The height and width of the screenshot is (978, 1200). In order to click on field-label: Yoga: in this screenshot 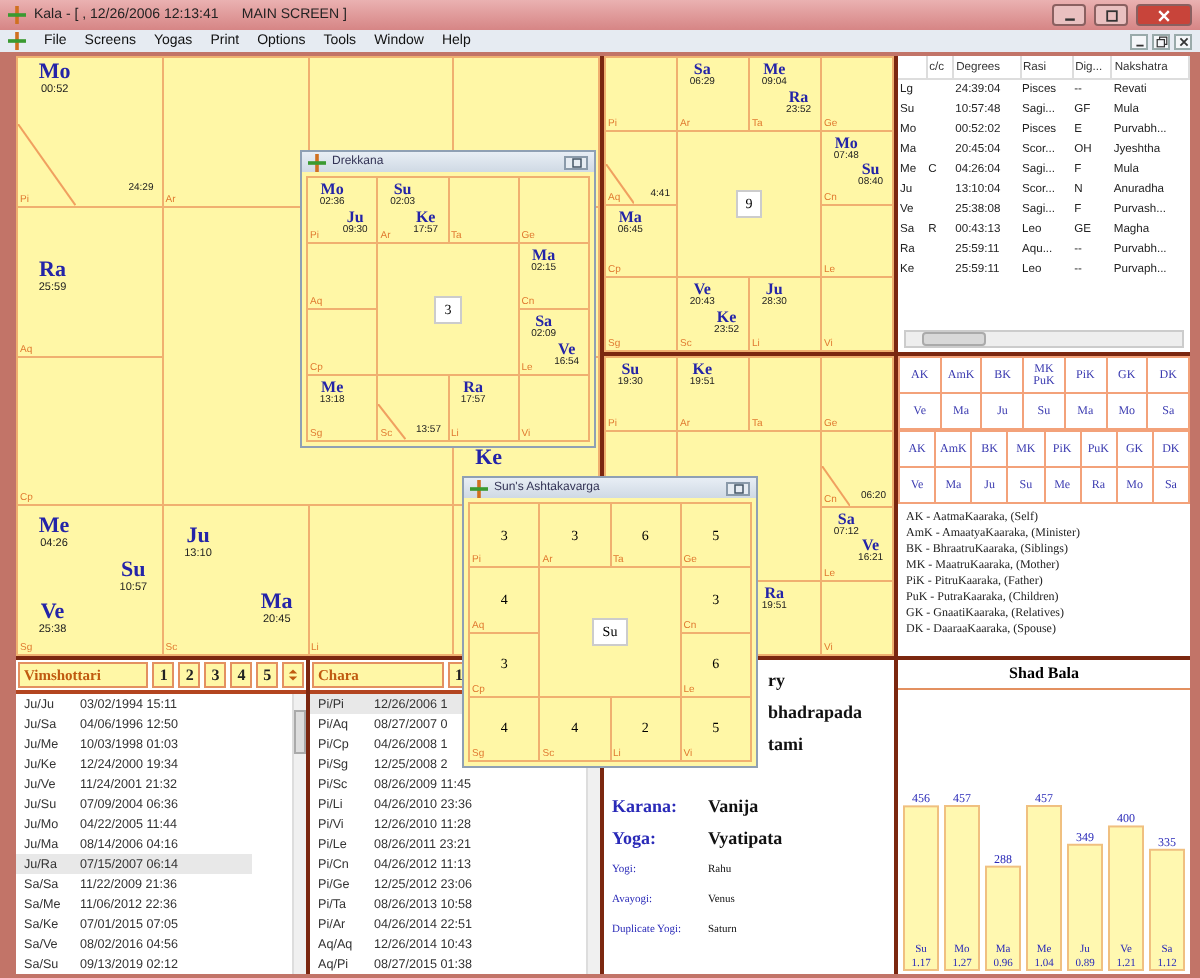, I will do `click(635, 838)`.